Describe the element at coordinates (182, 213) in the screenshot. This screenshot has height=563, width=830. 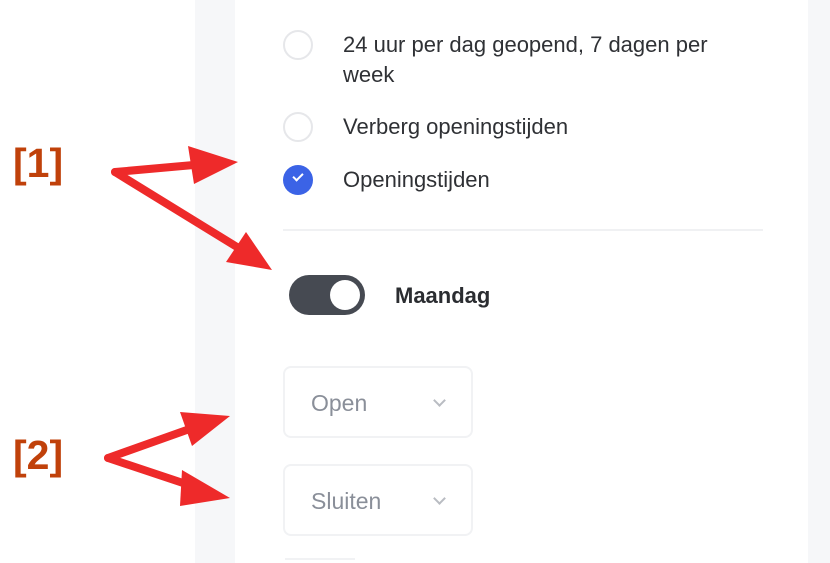
I see `arrow-to-toggle-line` at that location.